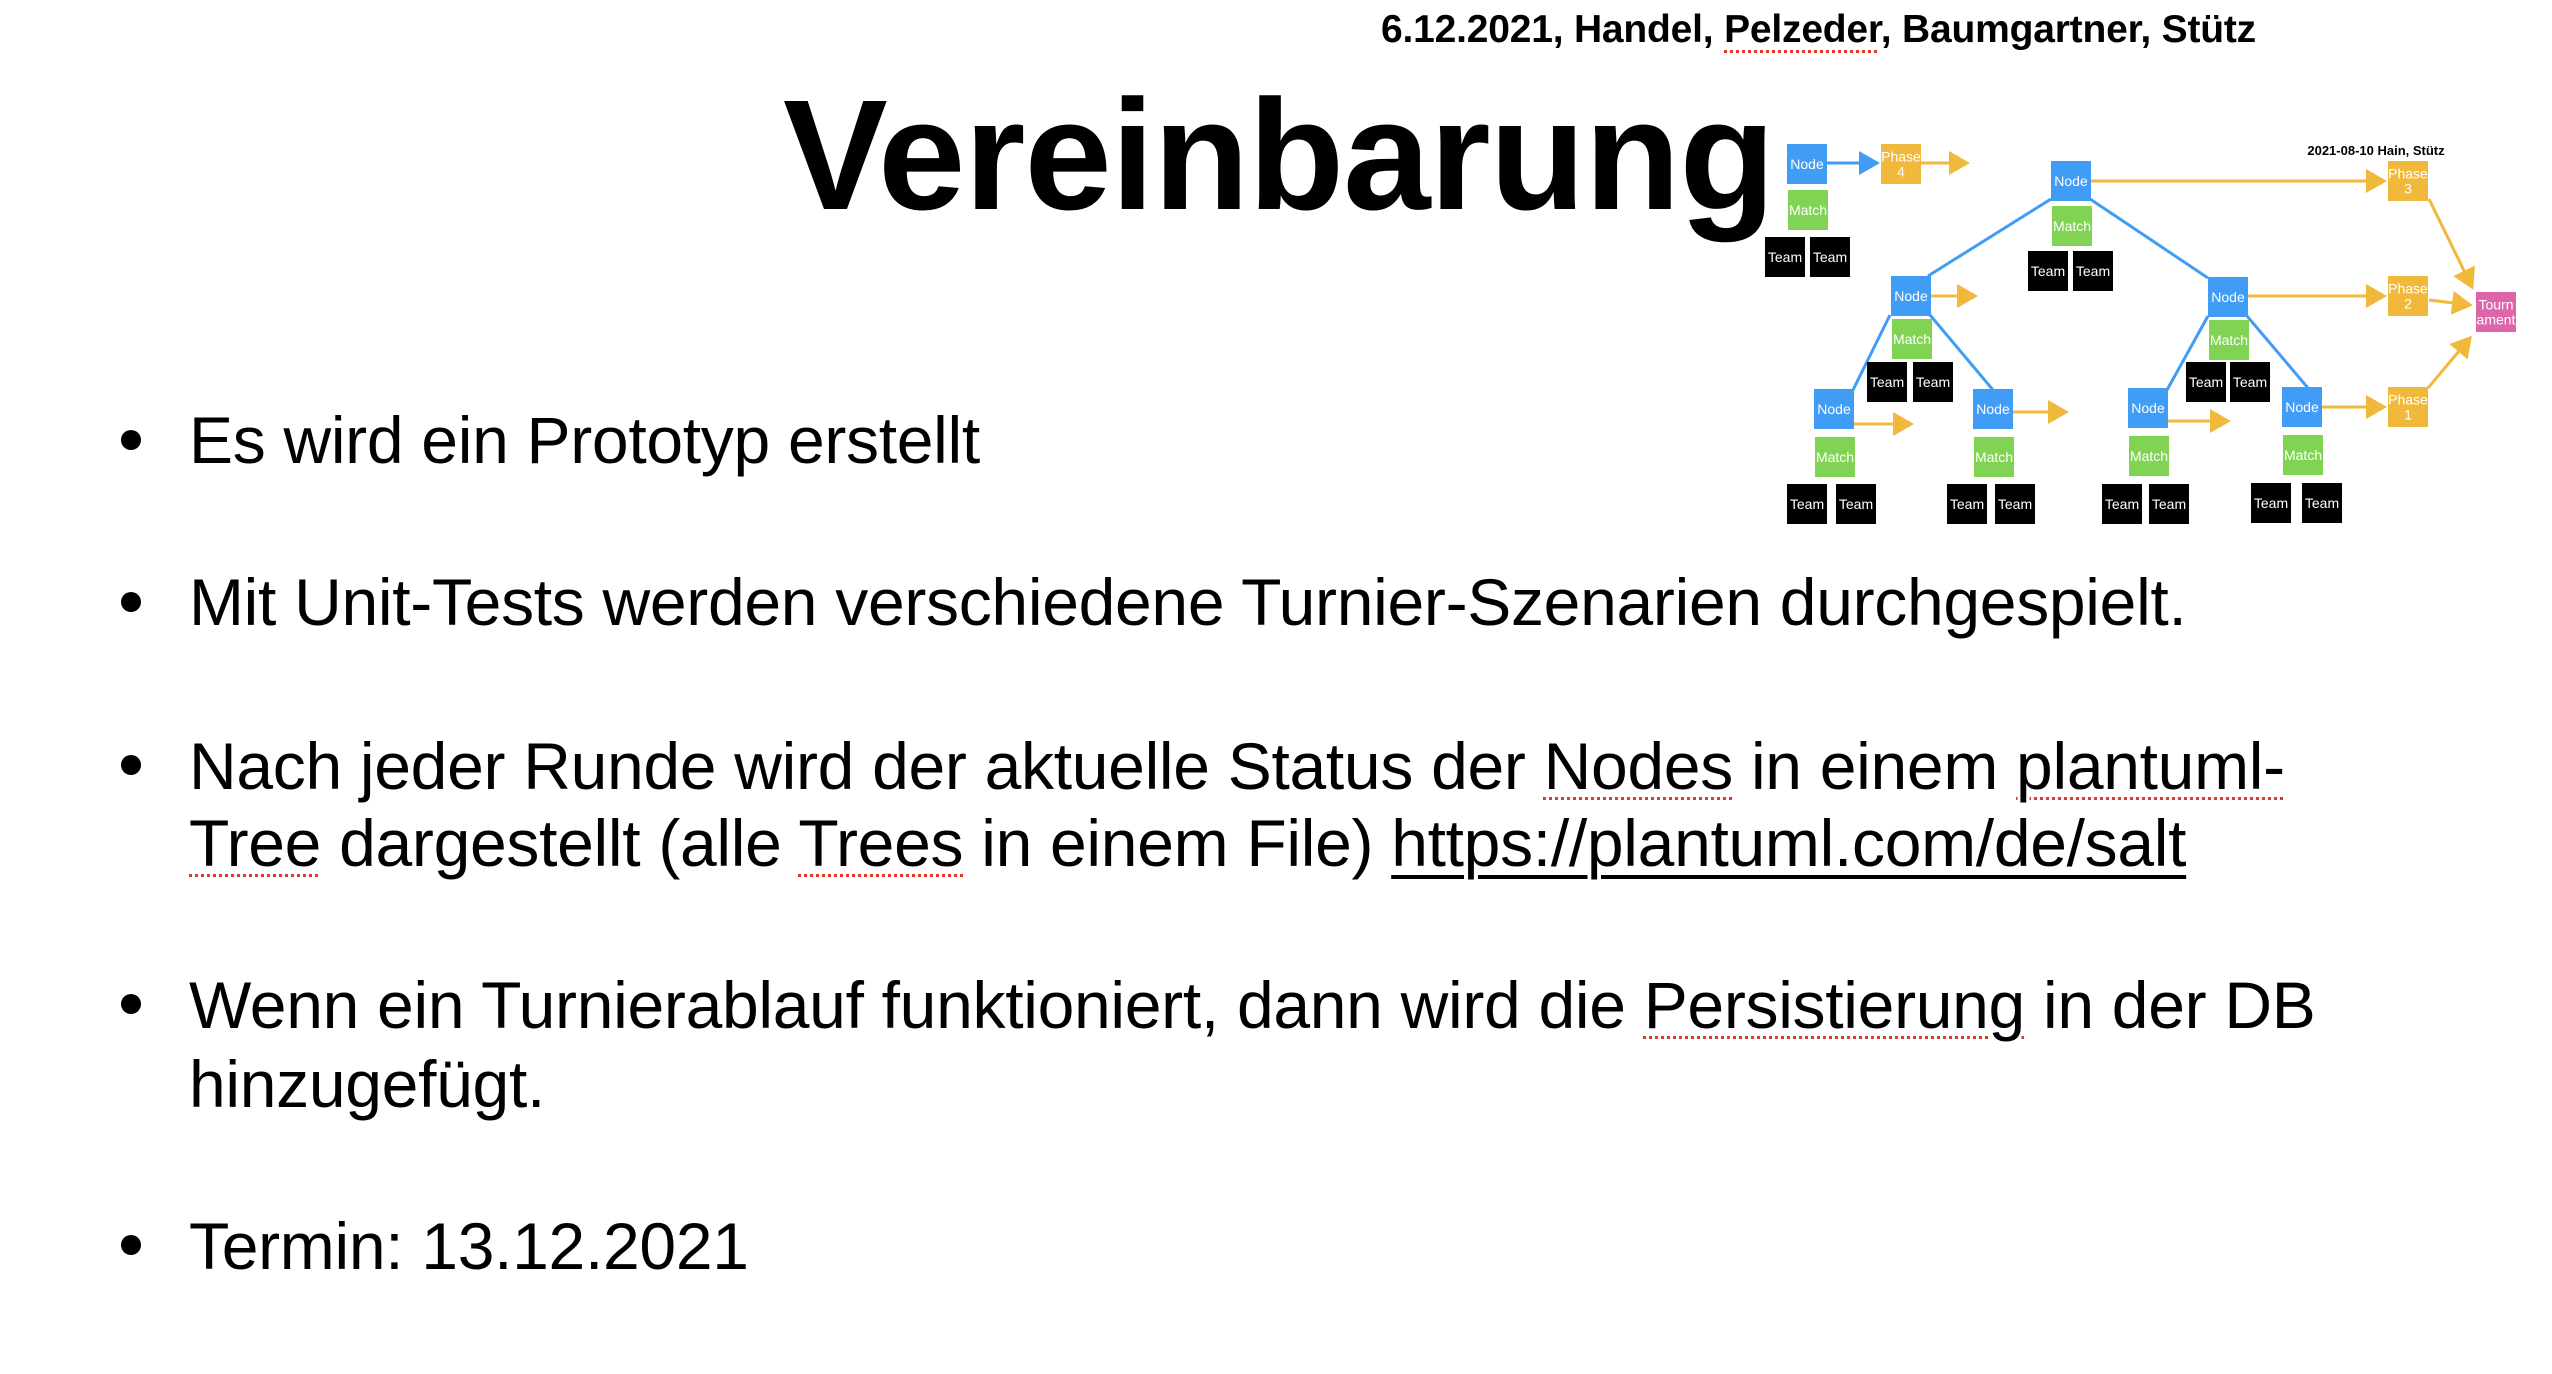  What do you see at coordinates (1785, 257) in the screenshot?
I see `team-box-standalone-a: Team` at bounding box center [1785, 257].